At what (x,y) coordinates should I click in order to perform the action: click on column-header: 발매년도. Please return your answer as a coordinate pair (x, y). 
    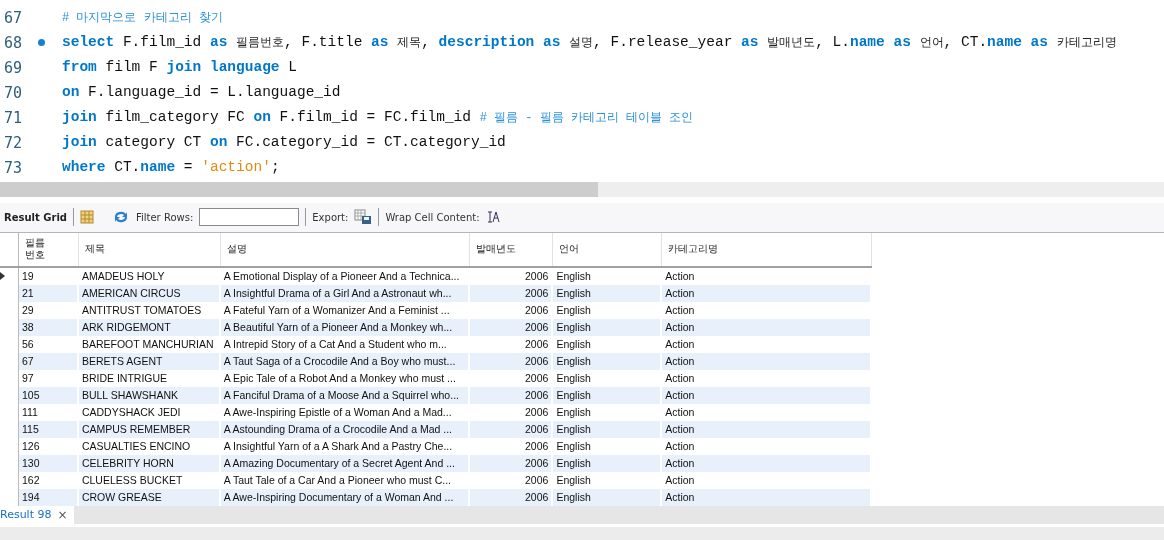
    Looking at the image, I should click on (512, 249).